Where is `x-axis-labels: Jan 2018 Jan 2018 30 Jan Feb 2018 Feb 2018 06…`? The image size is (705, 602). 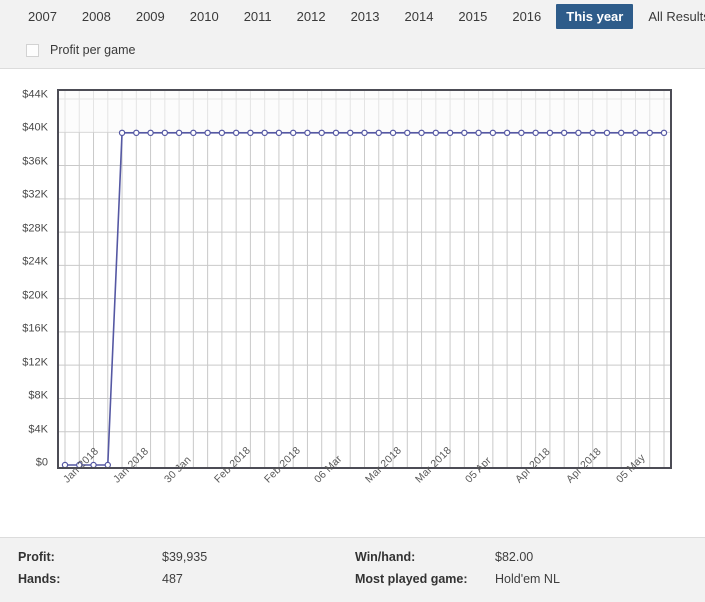 x-axis-labels: Jan 2018 Jan 2018 30 Jan Feb 2018 Feb 2018 06… is located at coordinates (367, 489).